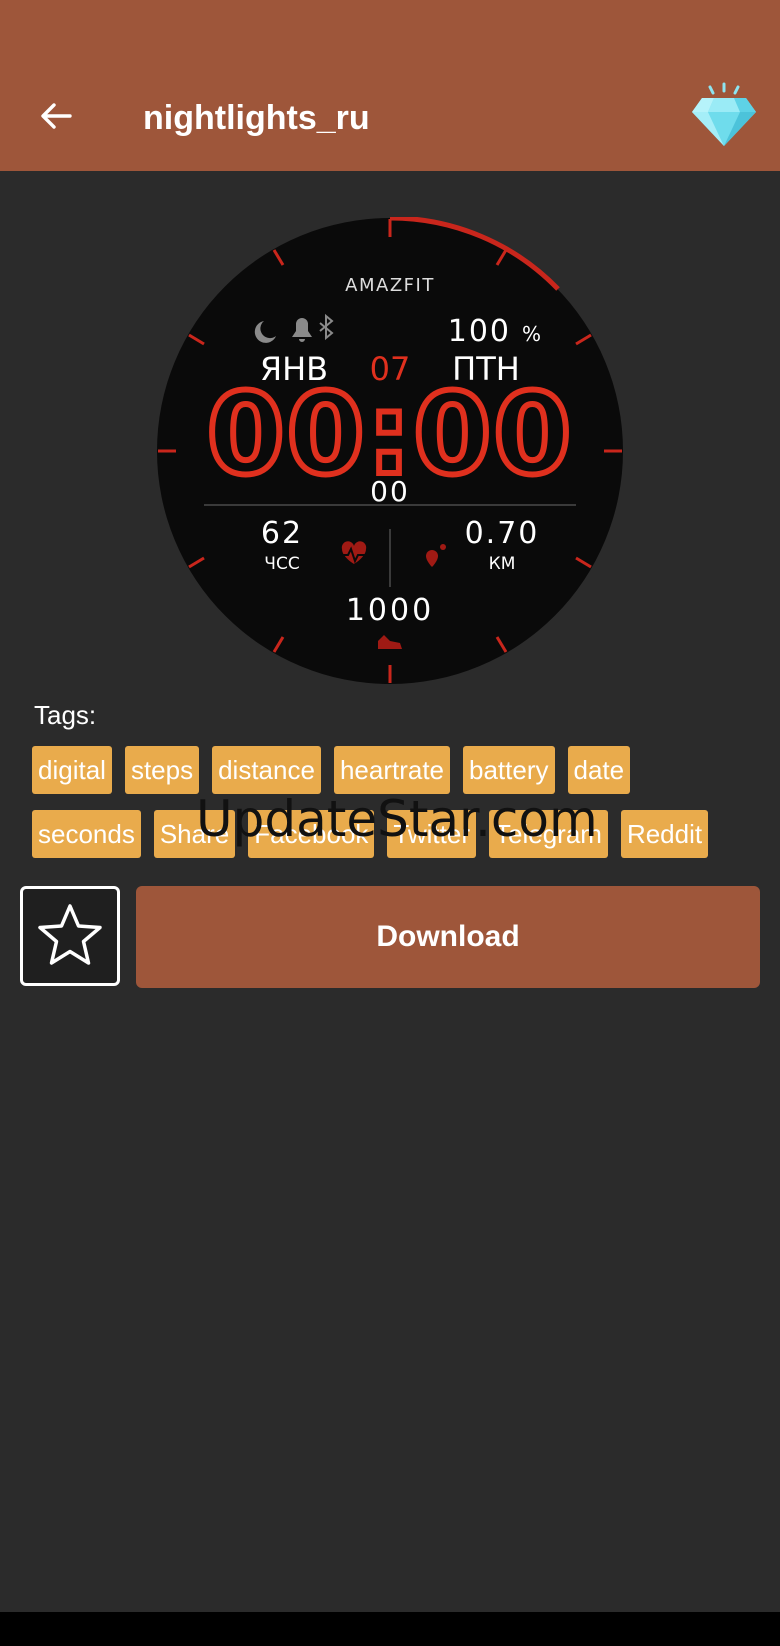 The height and width of the screenshot is (1646, 780). What do you see at coordinates (194, 834) in the screenshot?
I see `share-label: Share` at bounding box center [194, 834].